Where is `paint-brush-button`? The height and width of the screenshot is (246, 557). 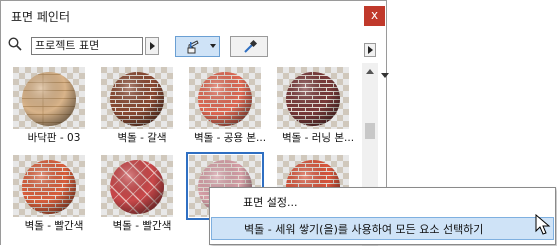 paint-brush-button is located at coordinates (197, 46).